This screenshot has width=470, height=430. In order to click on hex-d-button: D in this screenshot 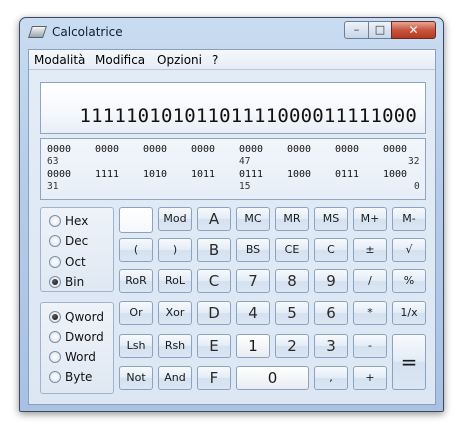, I will do `click(214, 313)`.